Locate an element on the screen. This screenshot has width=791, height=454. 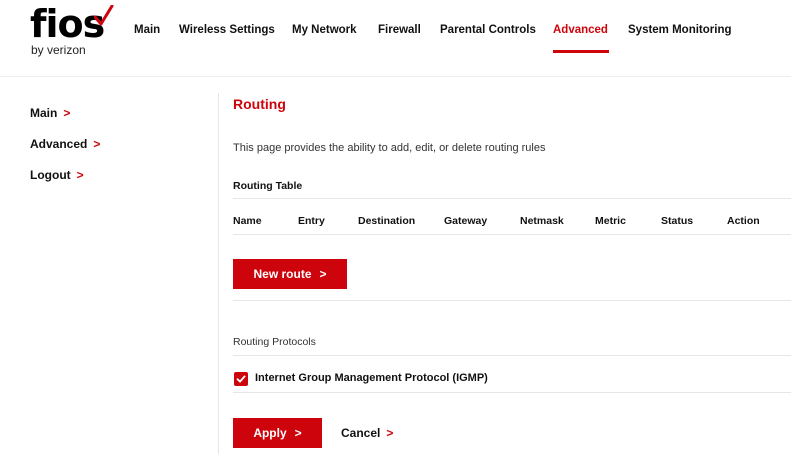
column-header-destination: Destination is located at coordinates (387, 221).